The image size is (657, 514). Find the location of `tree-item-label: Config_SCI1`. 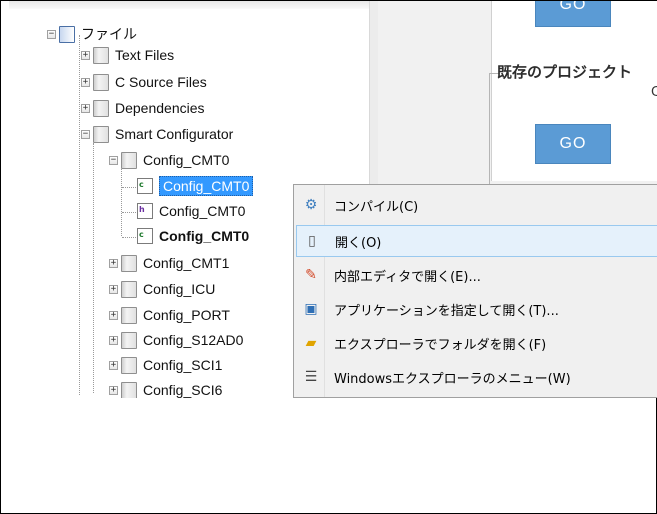

tree-item-label: Config_SCI1 is located at coordinates (183, 365).